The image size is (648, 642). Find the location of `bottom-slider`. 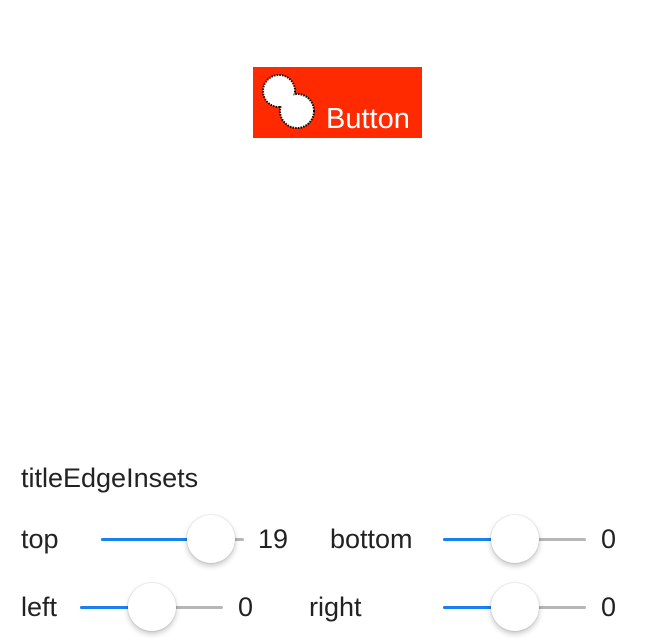

bottom-slider is located at coordinates (514, 540).